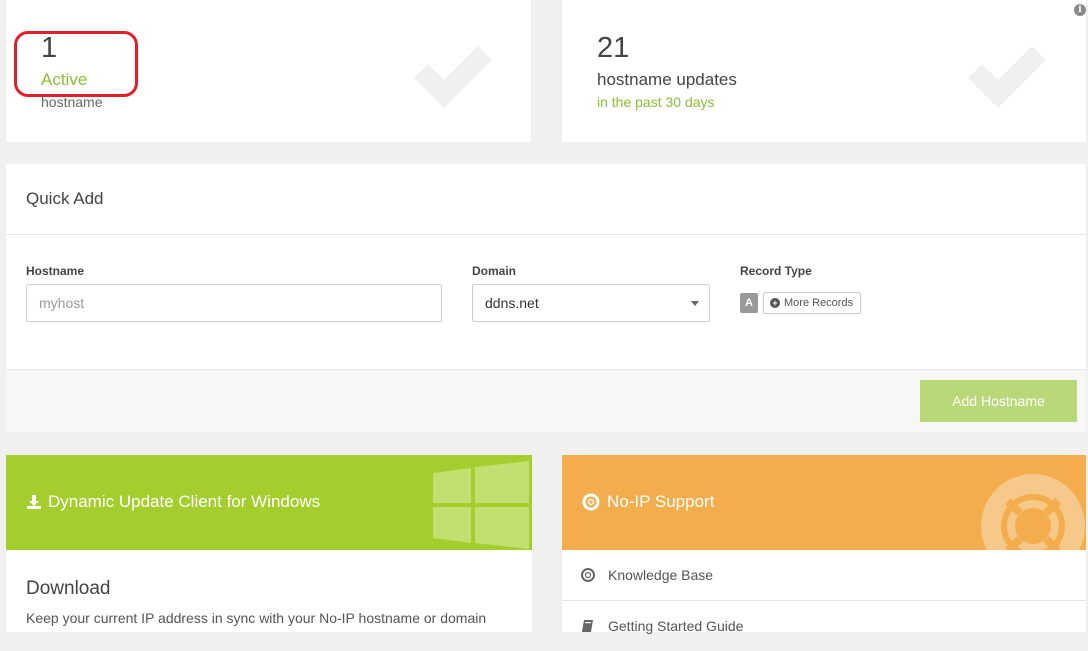  I want to click on active-hostnames-card: 1 Active hostname, so click(268, 71).